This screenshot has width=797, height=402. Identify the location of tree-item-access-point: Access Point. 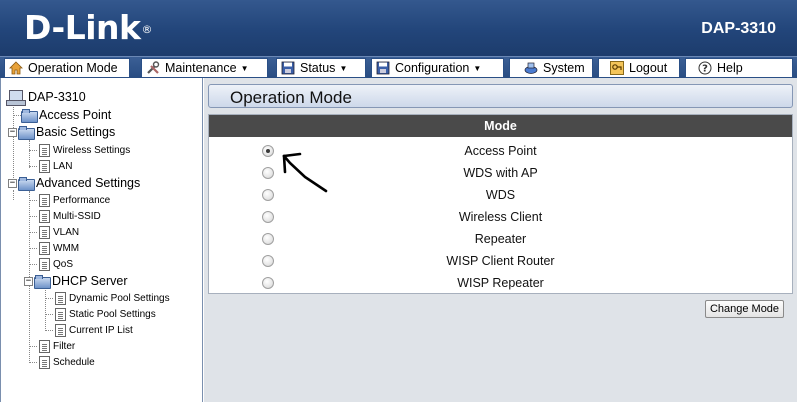
(66, 115).